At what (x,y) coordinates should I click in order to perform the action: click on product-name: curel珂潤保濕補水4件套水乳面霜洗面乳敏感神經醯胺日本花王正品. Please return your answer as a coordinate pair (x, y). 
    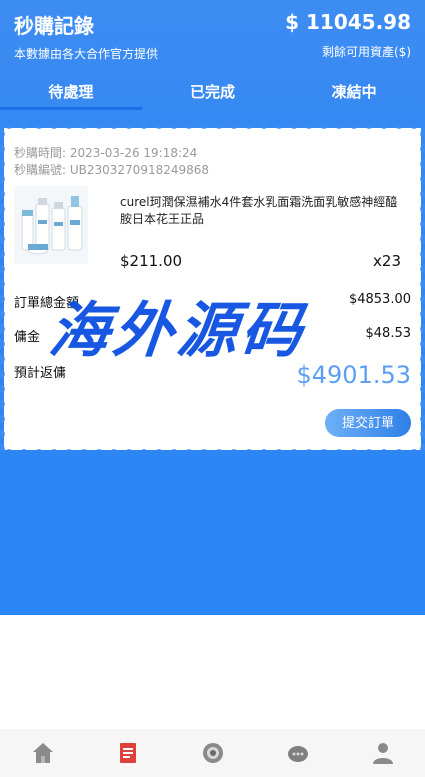
    Looking at the image, I should click on (259, 210).